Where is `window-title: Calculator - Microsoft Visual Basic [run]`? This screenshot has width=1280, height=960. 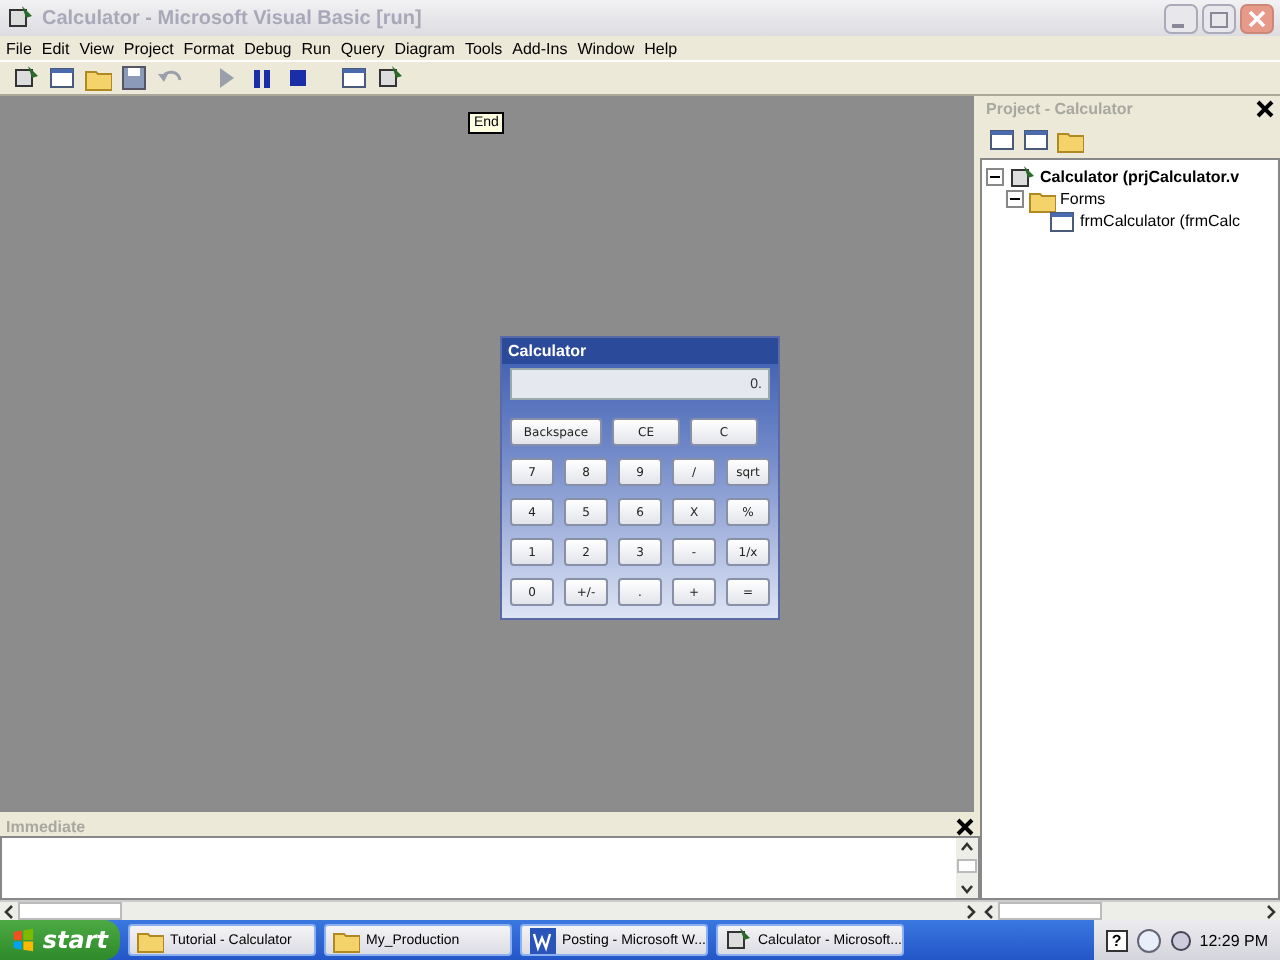
window-title: Calculator - Microsoft Visual Basic [run] is located at coordinates (233, 18).